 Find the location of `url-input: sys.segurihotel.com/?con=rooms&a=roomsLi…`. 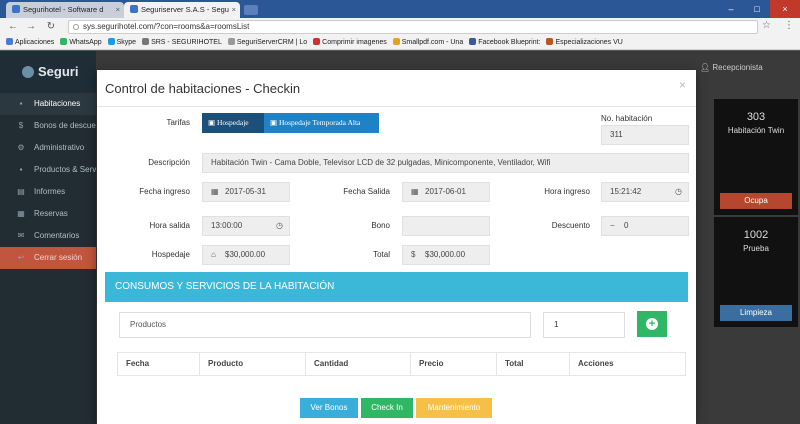

url-input: sys.segurihotel.com/?con=rooms&a=roomsLi… is located at coordinates (413, 27).